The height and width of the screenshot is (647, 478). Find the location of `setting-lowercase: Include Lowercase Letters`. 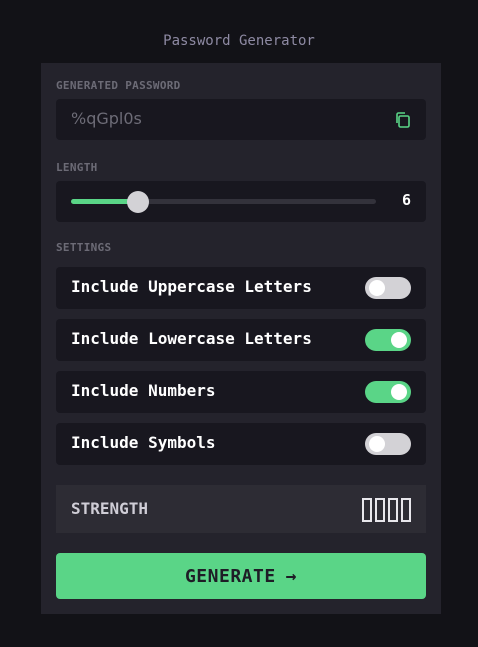

setting-lowercase: Include Lowercase Letters is located at coordinates (241, 340).